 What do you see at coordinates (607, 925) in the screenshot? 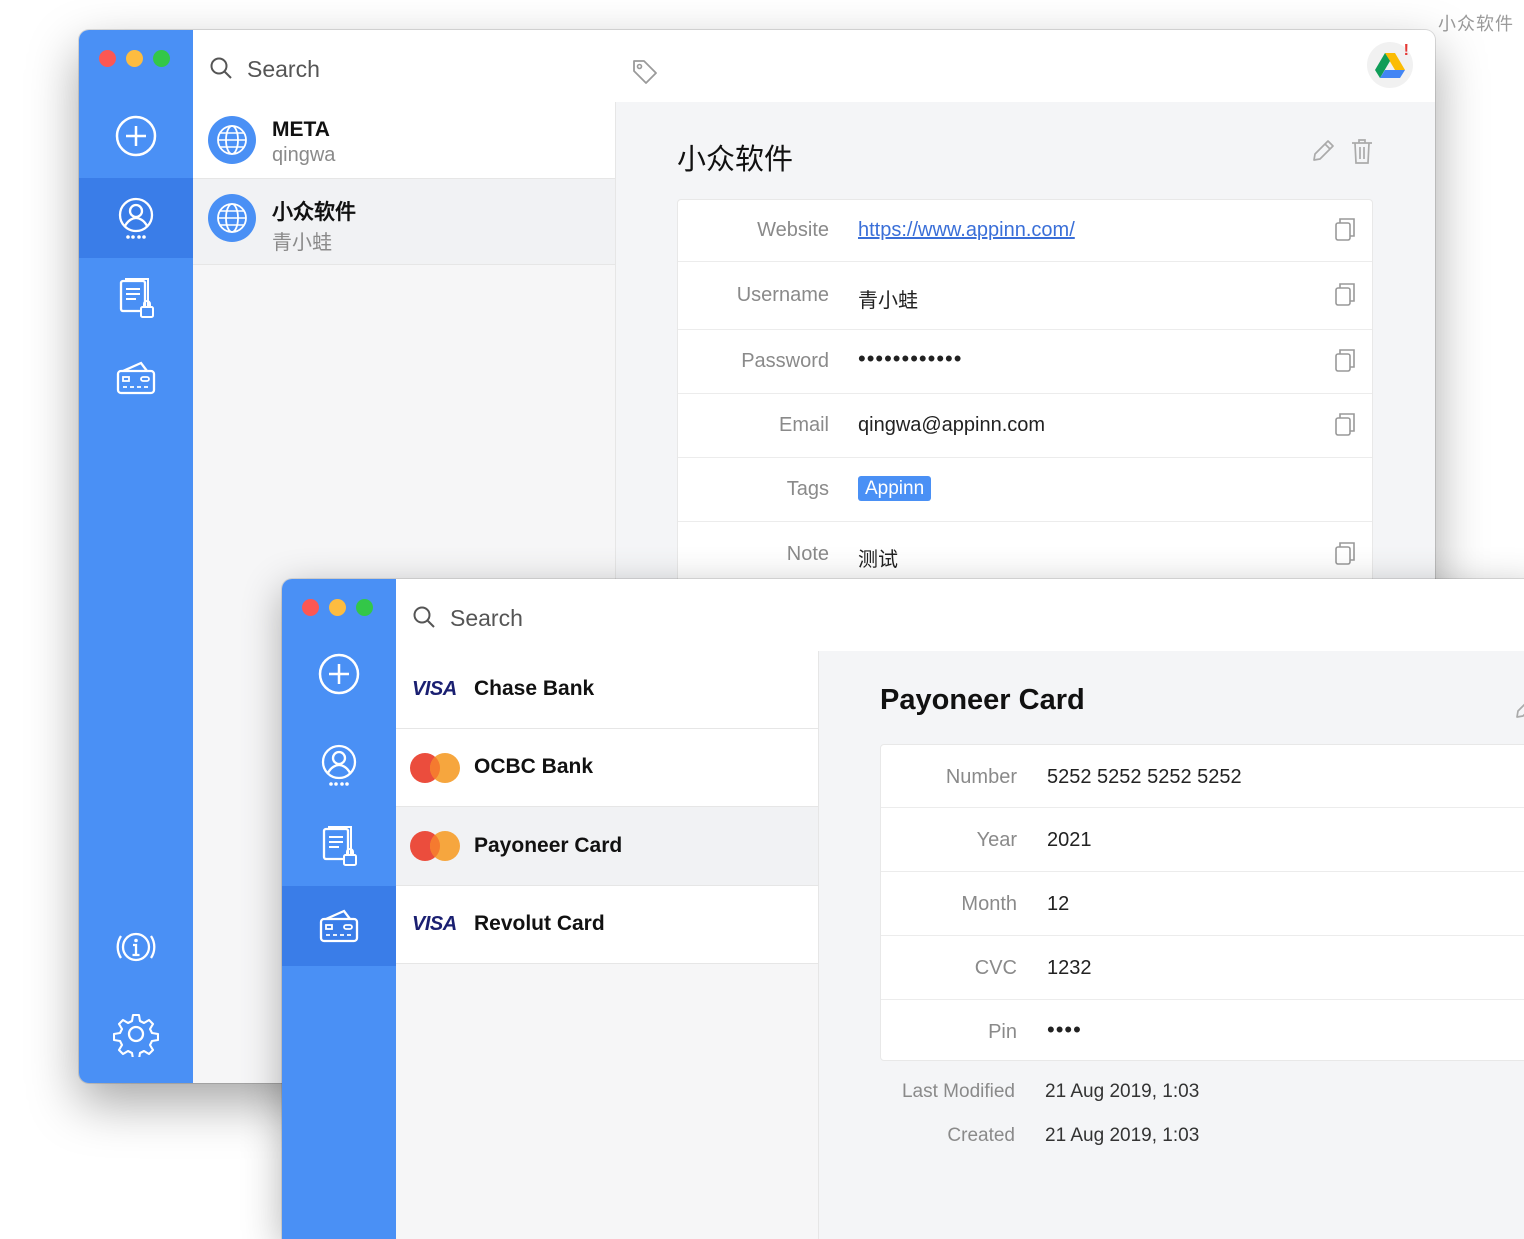
I see `list-item: VISA Revolut Card` at bounding box center [607, 925].